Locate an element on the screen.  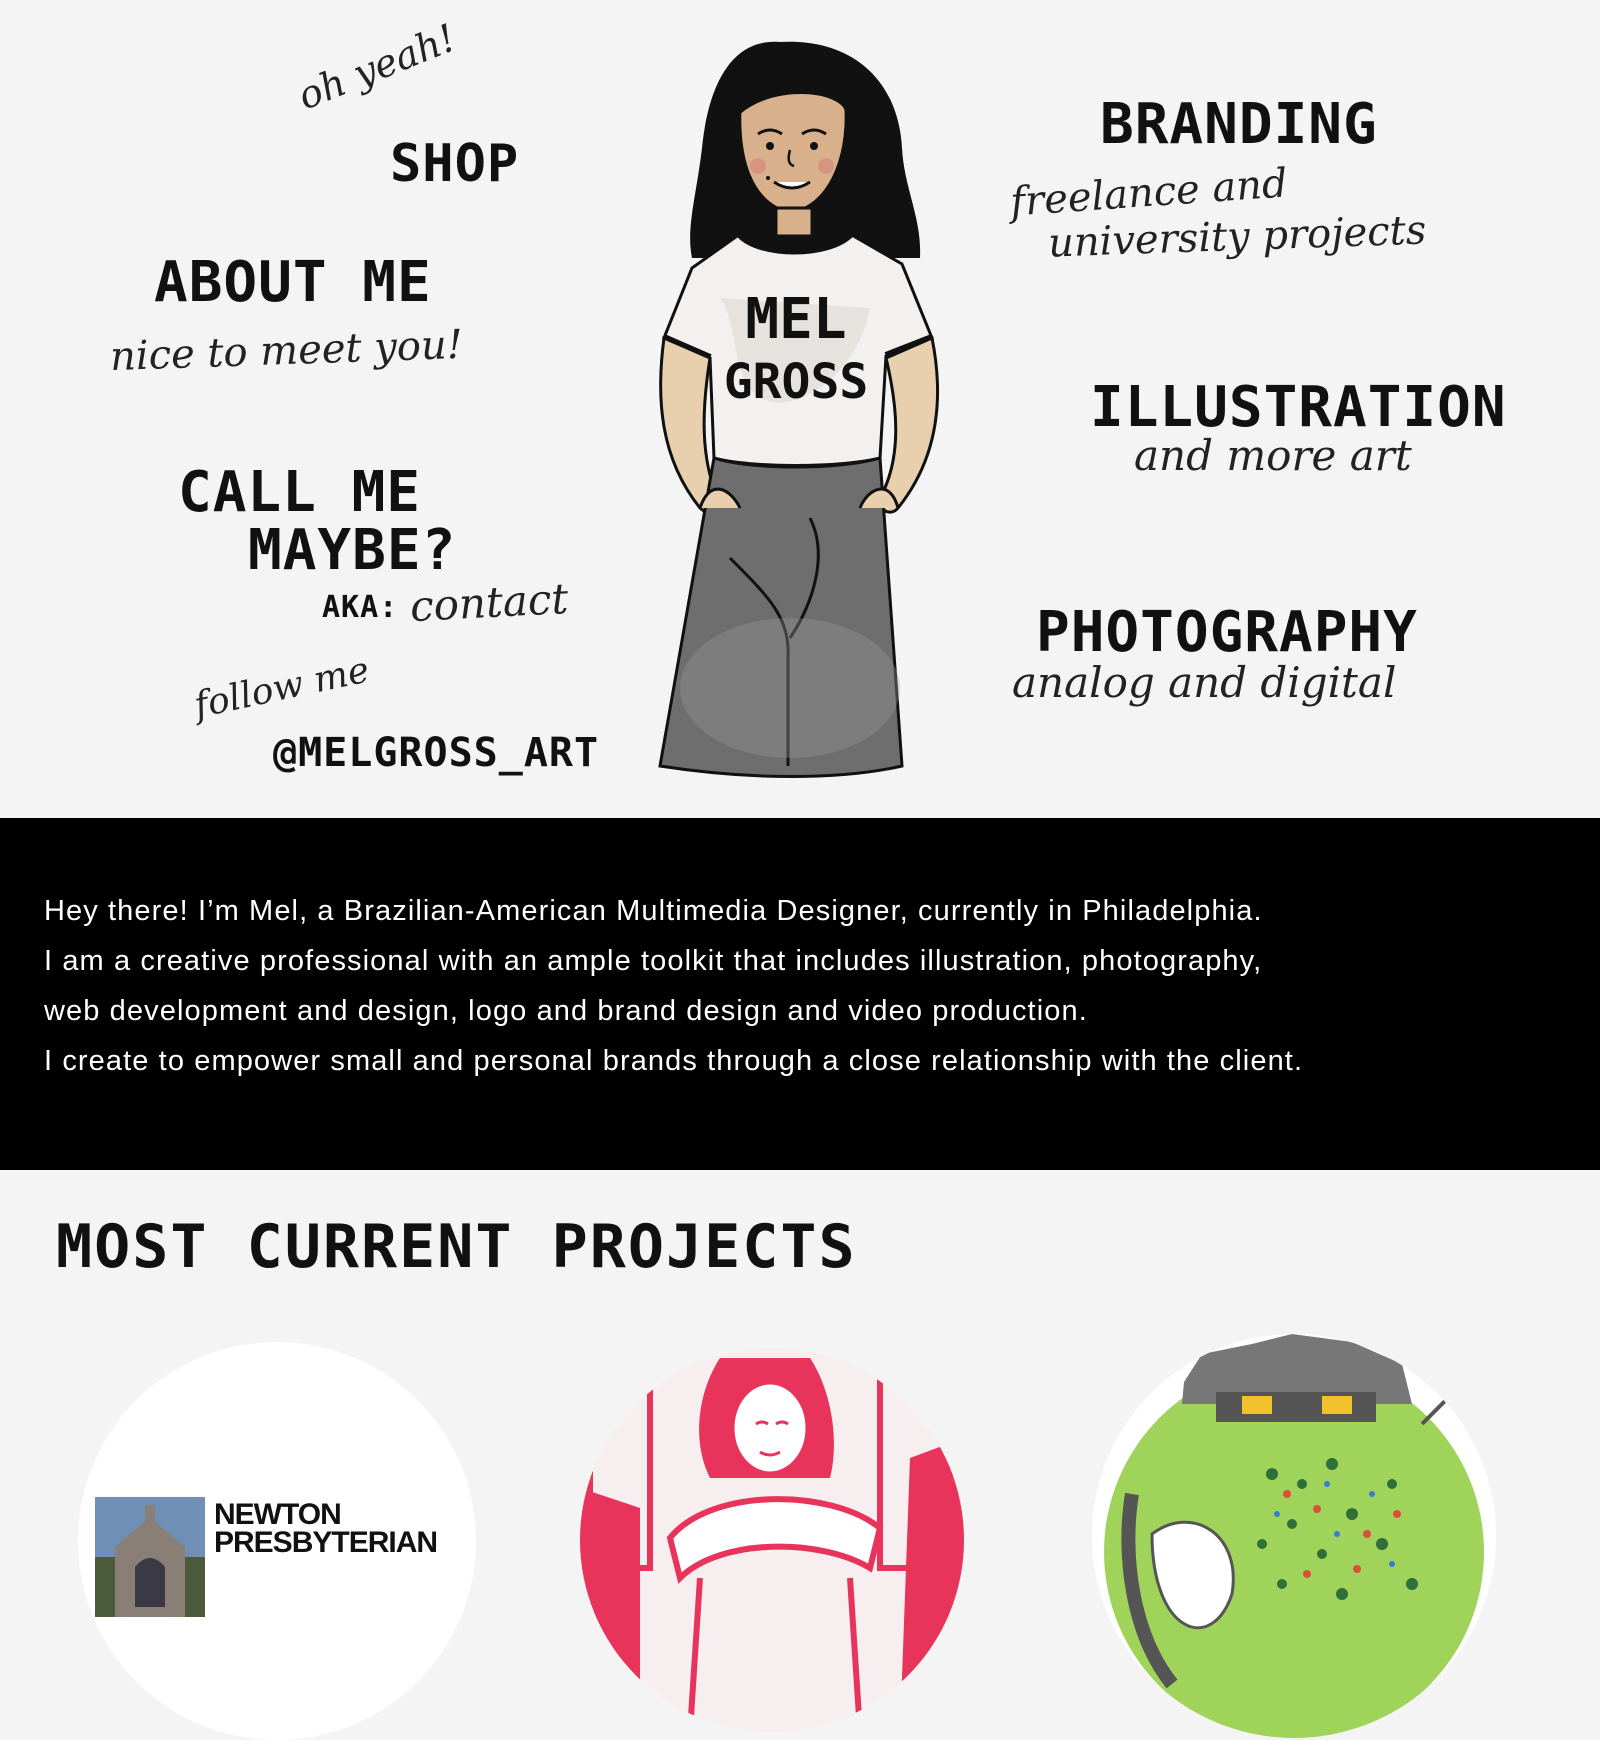
about-script-text: nice to meet you! is located at coordinates (286, 351).